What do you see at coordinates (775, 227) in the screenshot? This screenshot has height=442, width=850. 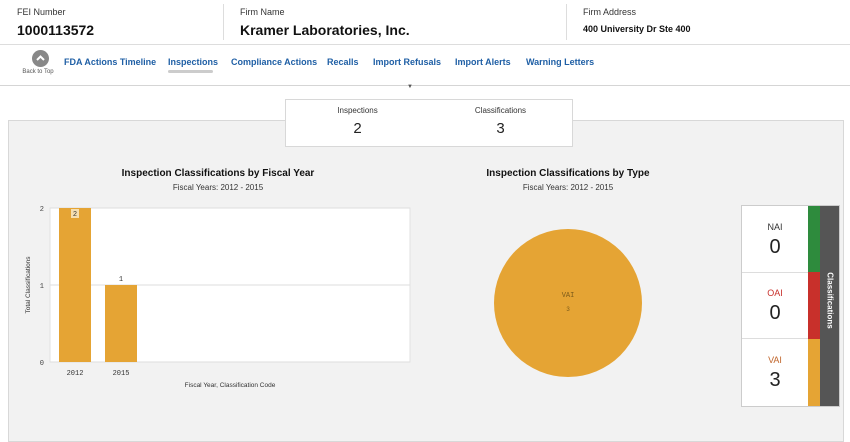 I see `nai-label: NAI` at bounding box center [775, 227].